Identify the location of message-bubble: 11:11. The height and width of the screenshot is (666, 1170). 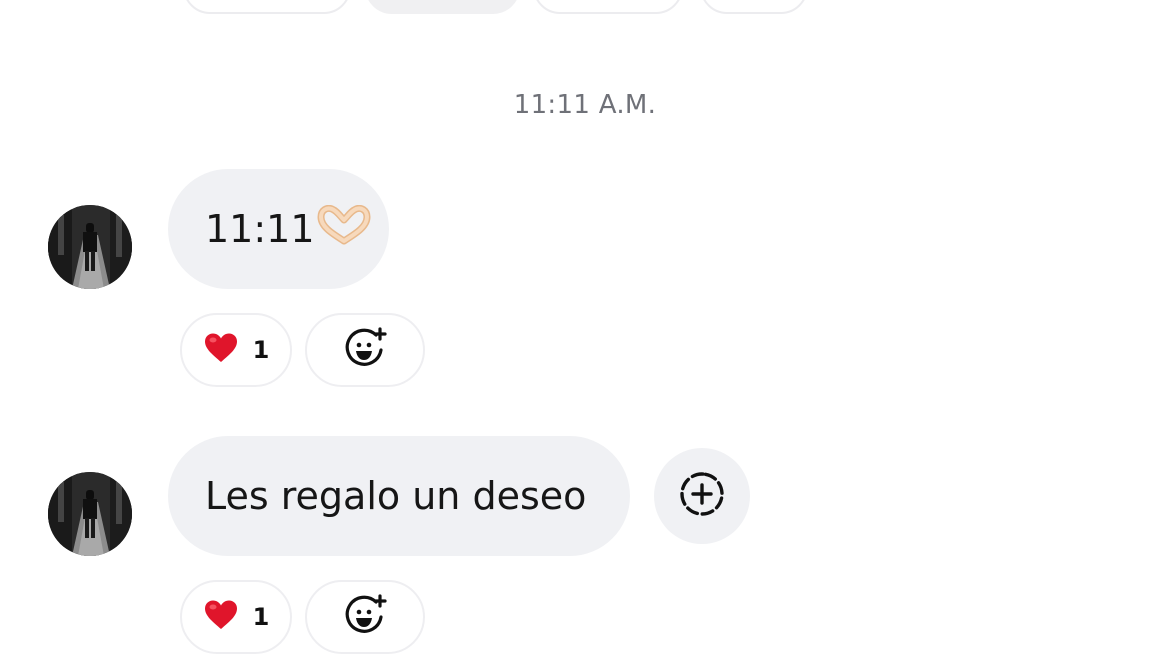
(278, 229).